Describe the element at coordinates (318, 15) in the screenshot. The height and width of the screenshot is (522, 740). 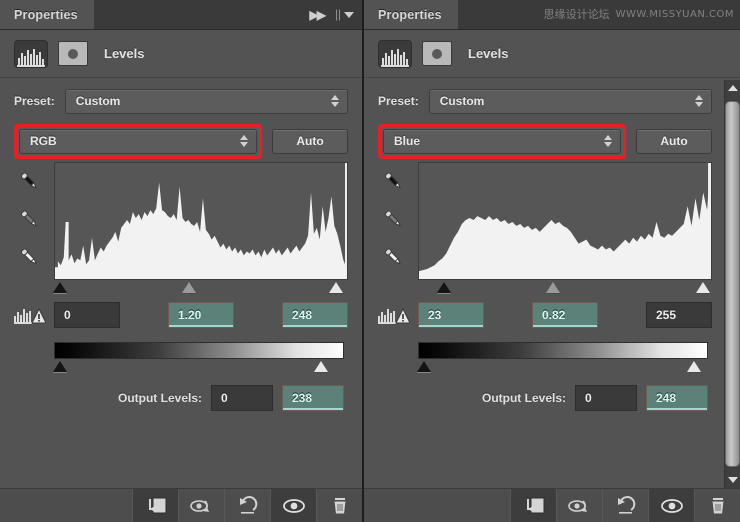
I see `collapse-to-icons-icon: ▶▶` at that location.